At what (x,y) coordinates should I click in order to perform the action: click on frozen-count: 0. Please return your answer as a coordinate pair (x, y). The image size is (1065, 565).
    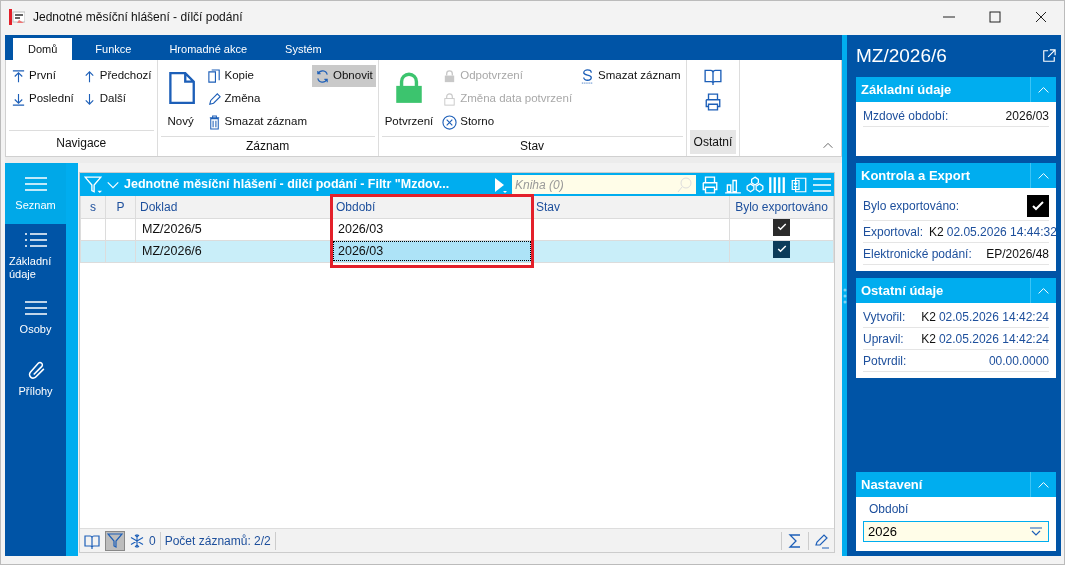
    Looking at the image, I should click on (152, 541).